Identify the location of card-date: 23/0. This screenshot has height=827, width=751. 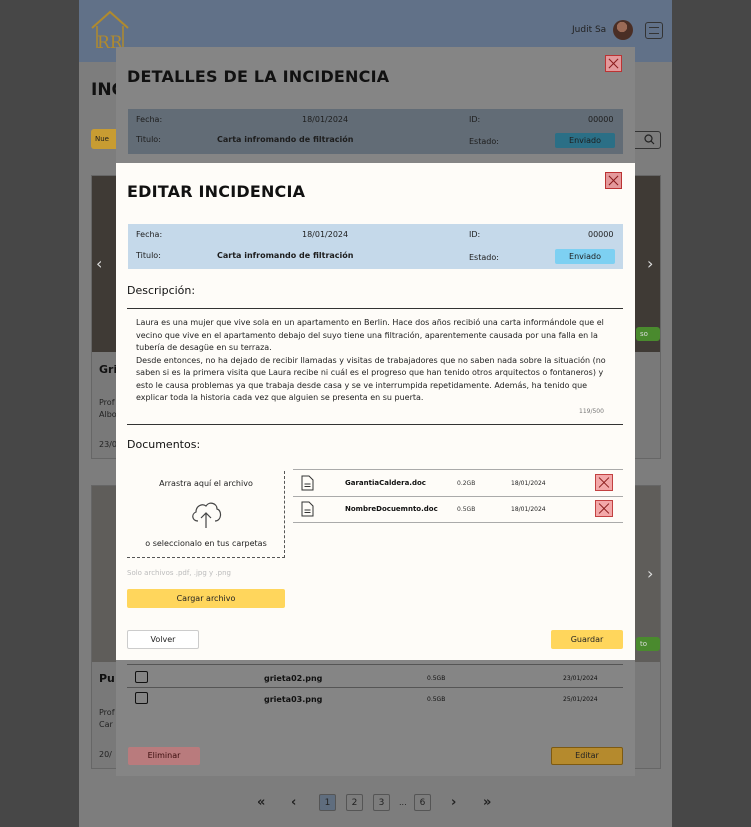
(108, 444).